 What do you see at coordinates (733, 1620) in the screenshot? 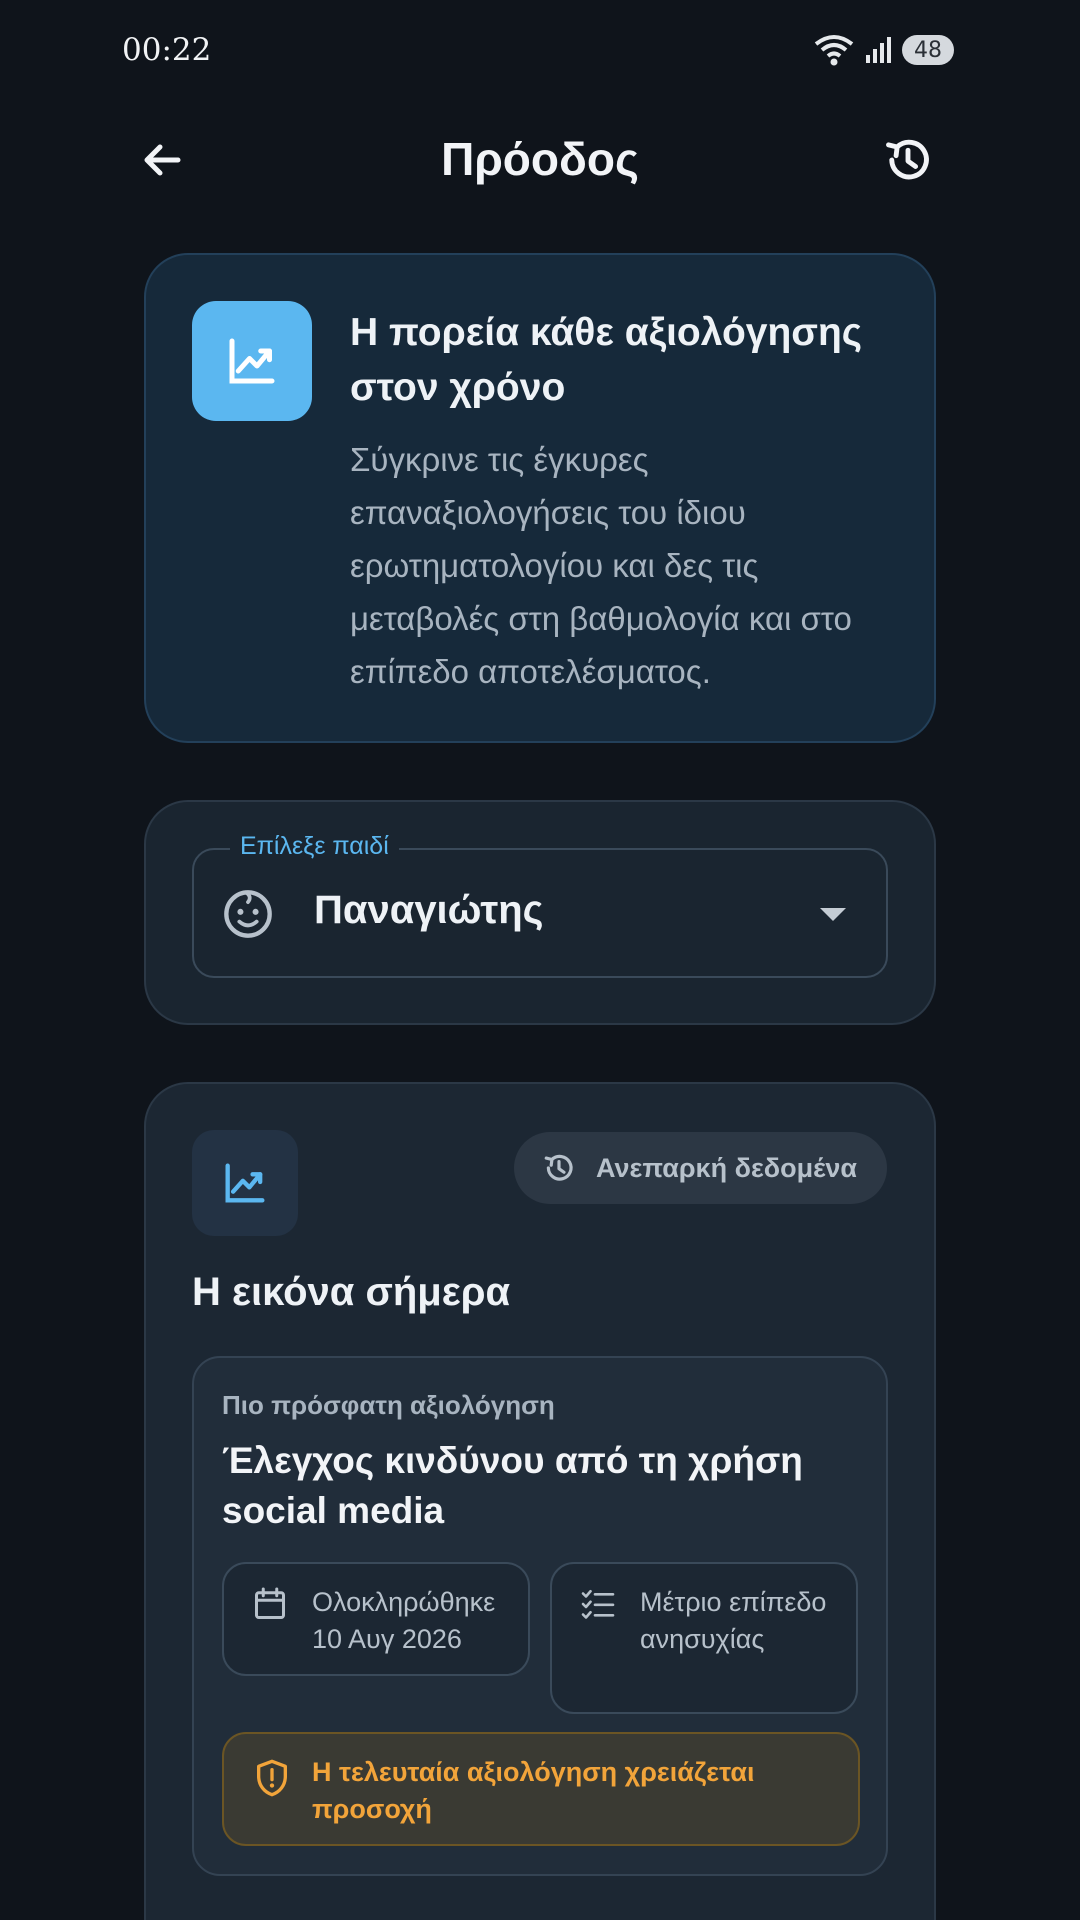
I see `concern-level-text: Μέτριο επίπεδο ανησυχίας` at bounding box center [733, 1620].